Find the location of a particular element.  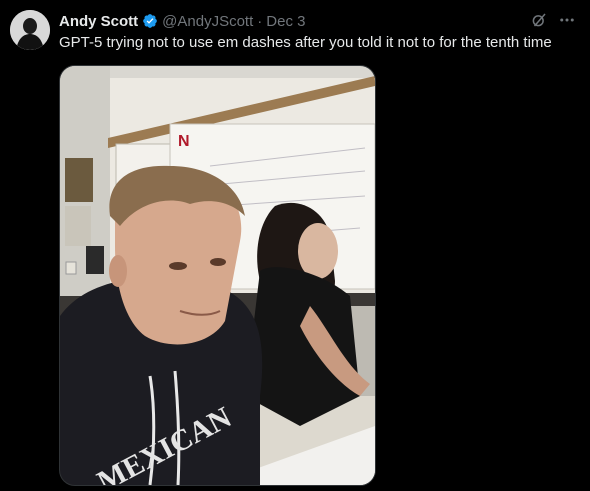

tweet-date: Dec 3 is located at coordinates (285, 21).